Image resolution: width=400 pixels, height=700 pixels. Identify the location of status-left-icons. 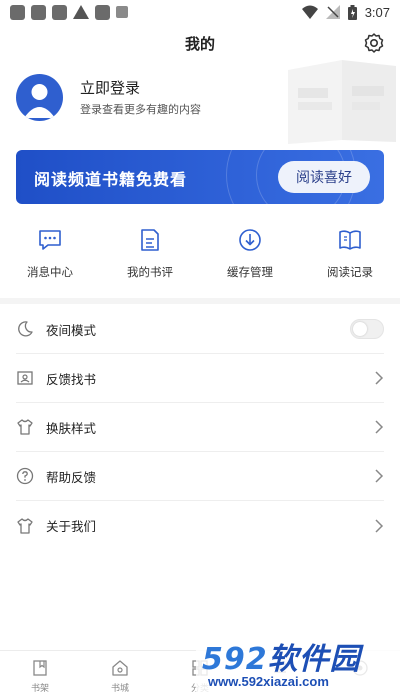
(69, 12).